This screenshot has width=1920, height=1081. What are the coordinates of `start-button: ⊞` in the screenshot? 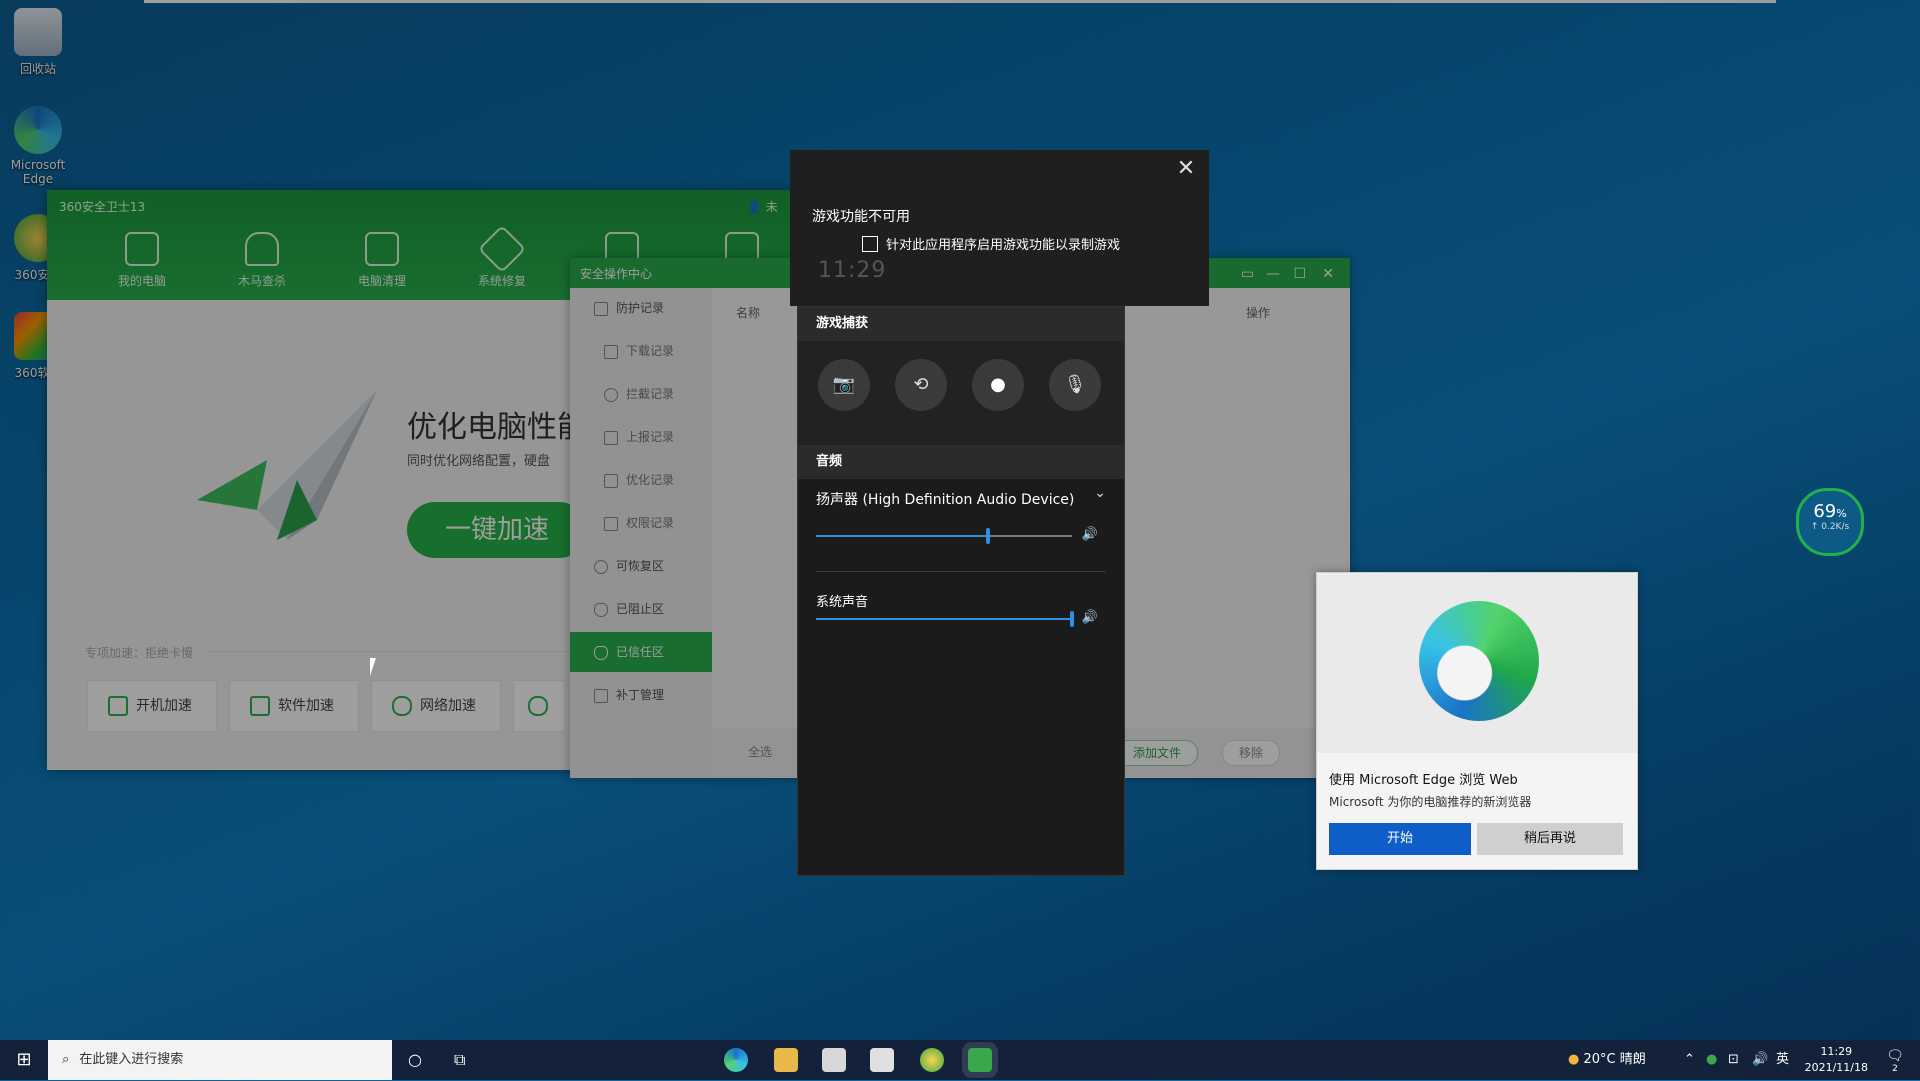 It's located at (24, 1060).